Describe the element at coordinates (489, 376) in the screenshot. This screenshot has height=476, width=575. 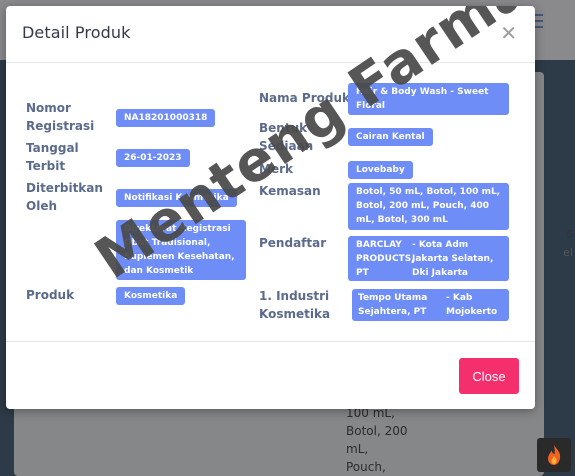
I see `close-button: Close` at that location.